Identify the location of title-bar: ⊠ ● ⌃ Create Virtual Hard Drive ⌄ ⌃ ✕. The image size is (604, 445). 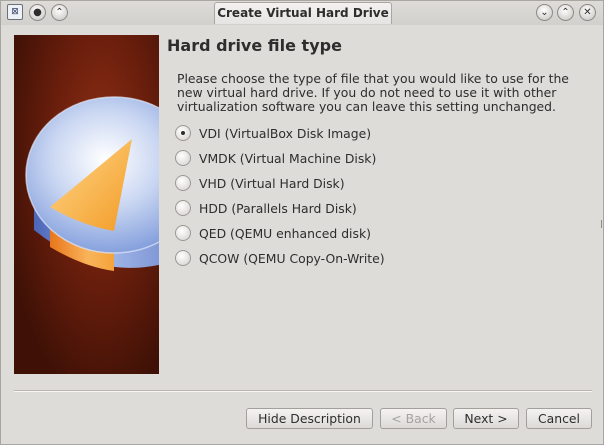
(302, 13).